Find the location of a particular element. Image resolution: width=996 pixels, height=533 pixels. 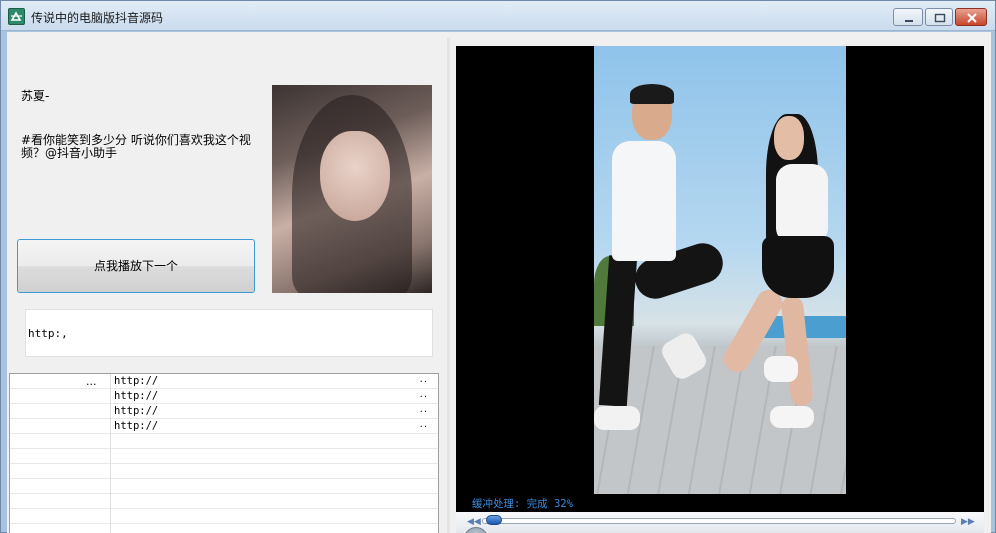

pane-splitter is located at coordinates (448, 285).